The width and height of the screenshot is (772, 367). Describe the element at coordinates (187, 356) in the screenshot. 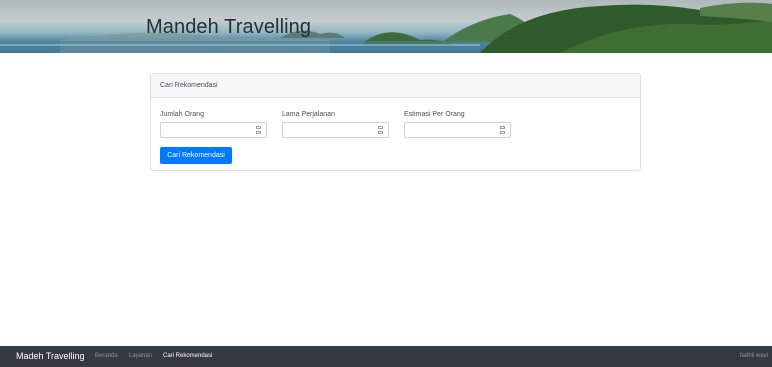

I see `nav-cari-rekomendasi: Cari Rekomendasi` at that location.